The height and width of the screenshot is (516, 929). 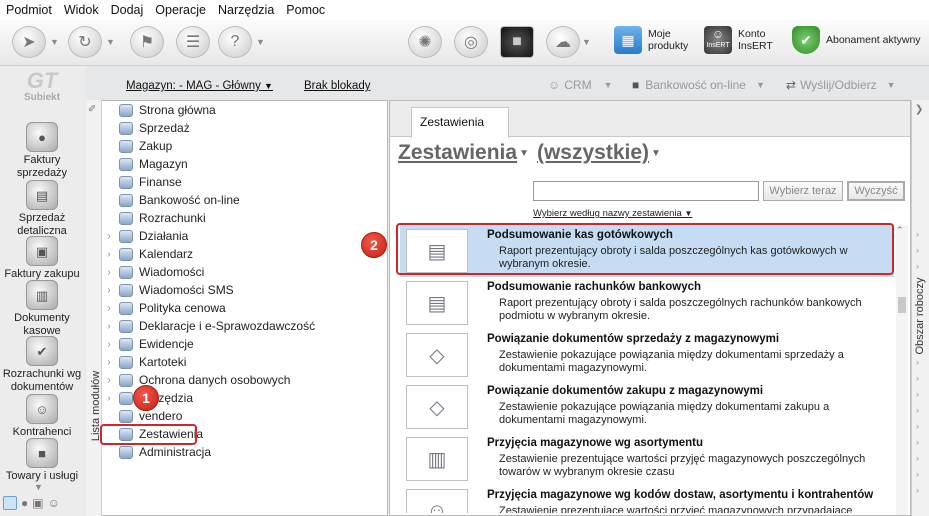 What do you see at coordinates (145, 164) in the screenshot?
I see `module-item: Magazyn` at bounding box center [145, 164].